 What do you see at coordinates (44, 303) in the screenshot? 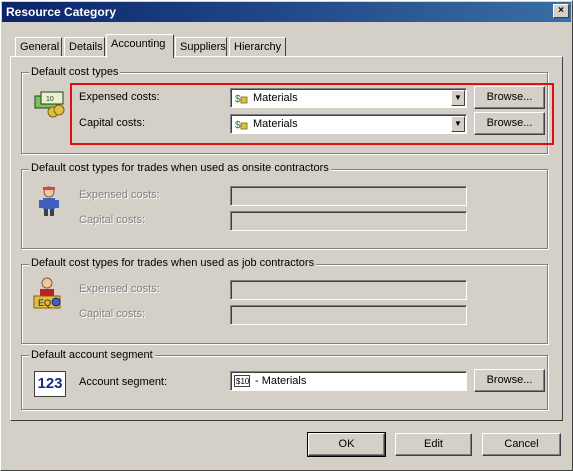
I see `svg-text: EQ` at bounding box center [44, 303].